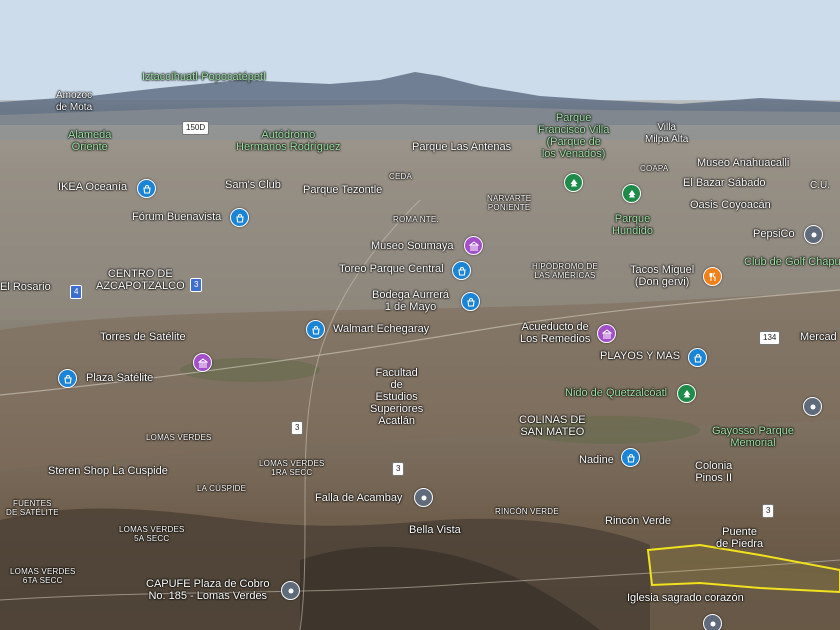 The image size is (840, 630). I want to click on playos-pin, so click(697, 357).